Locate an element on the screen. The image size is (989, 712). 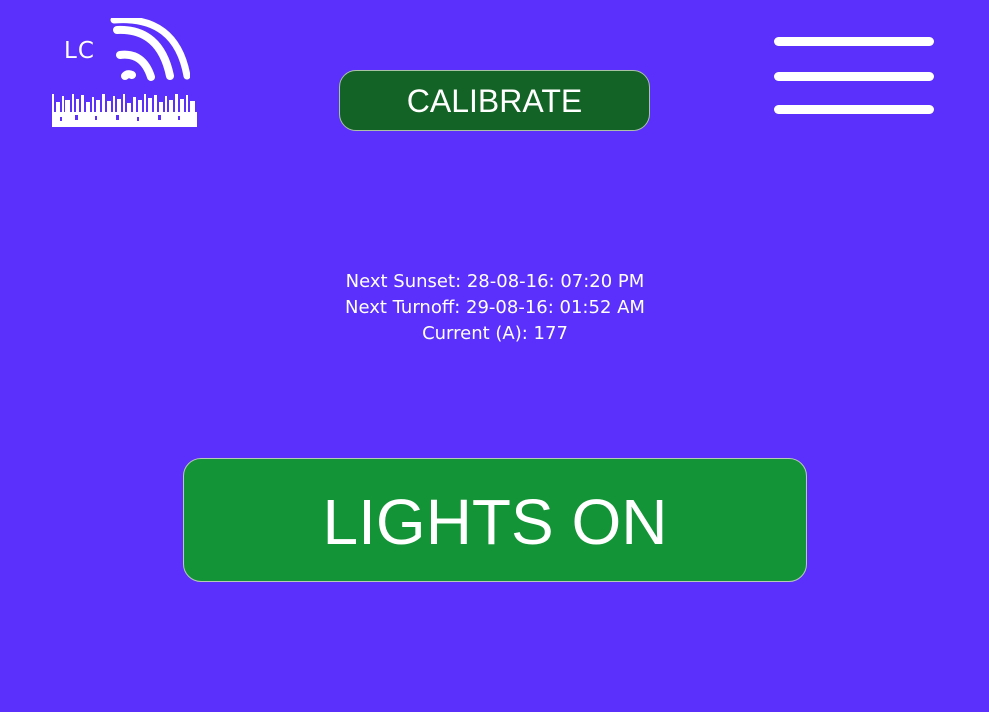
menu-bar-top is located at coordinates (854, 41).